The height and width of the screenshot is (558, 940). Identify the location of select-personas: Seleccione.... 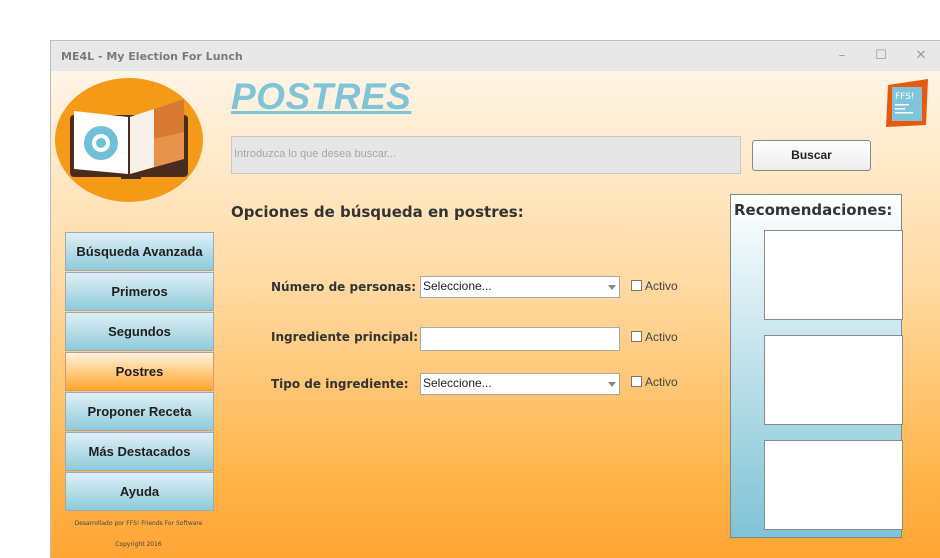
(520, 287).